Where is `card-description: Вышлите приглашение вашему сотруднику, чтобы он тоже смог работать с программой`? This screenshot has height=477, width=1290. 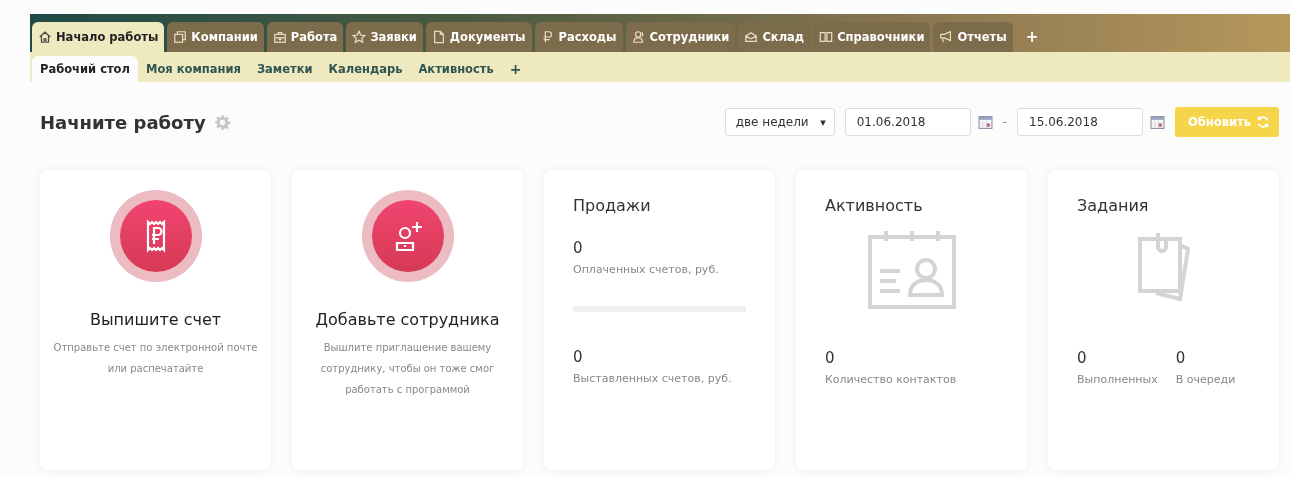
card-description: Вышлите приглашение вашему сотруднику, чтобы он тоже смог работать с программой is located at coordinates (407, 369).